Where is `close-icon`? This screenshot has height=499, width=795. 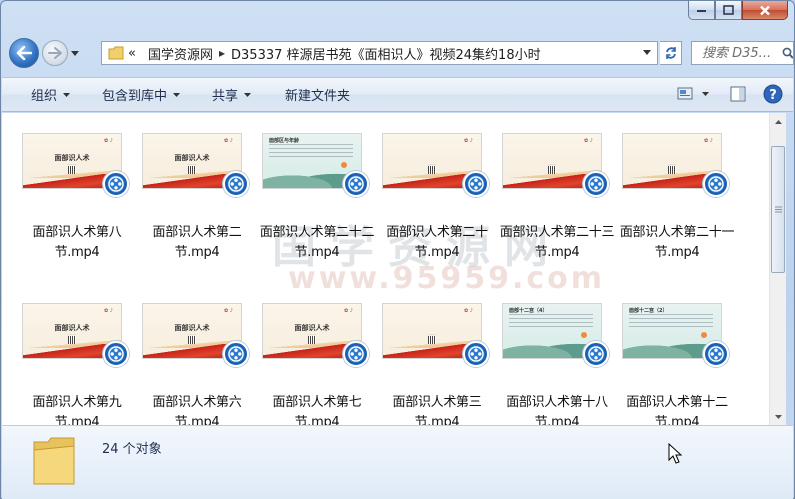 close-icon is located at coordinates (765, 10).